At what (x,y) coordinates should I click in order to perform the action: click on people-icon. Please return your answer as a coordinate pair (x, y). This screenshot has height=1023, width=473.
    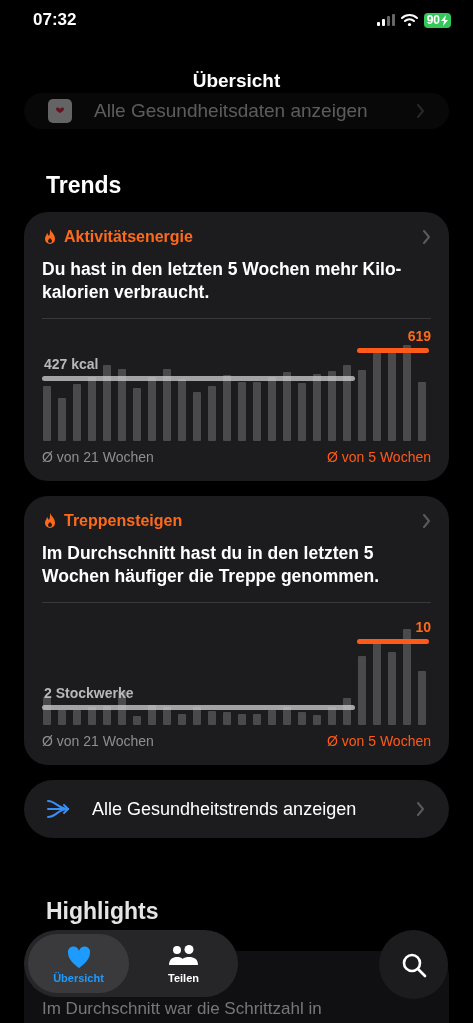
    Looking at the image, I should click on (183, 955).